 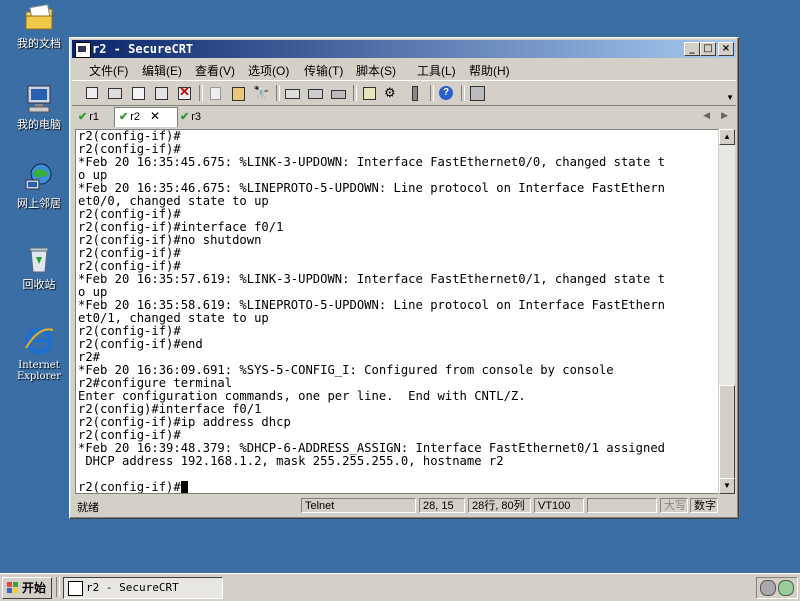 What do you see at coordinates (292, 93) in the screenshot?
I see `print-setup-icon` at bounding box center [292, 93].